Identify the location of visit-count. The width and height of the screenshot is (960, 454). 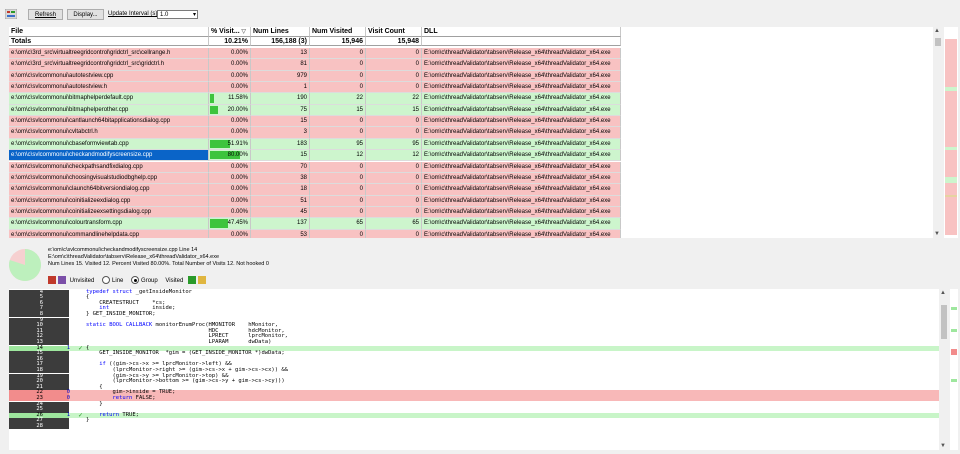
(62, 427).